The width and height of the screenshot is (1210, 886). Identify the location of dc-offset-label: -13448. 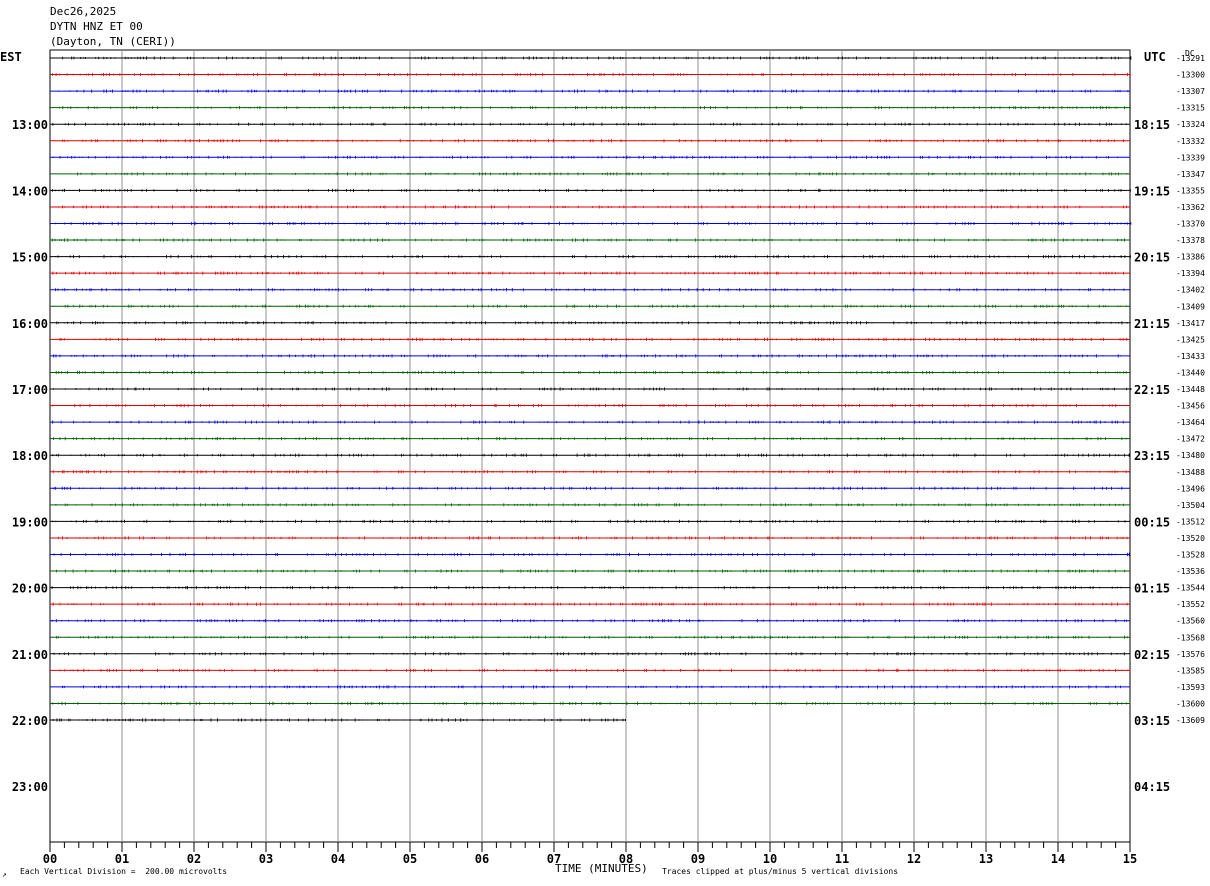
(1190, 389).